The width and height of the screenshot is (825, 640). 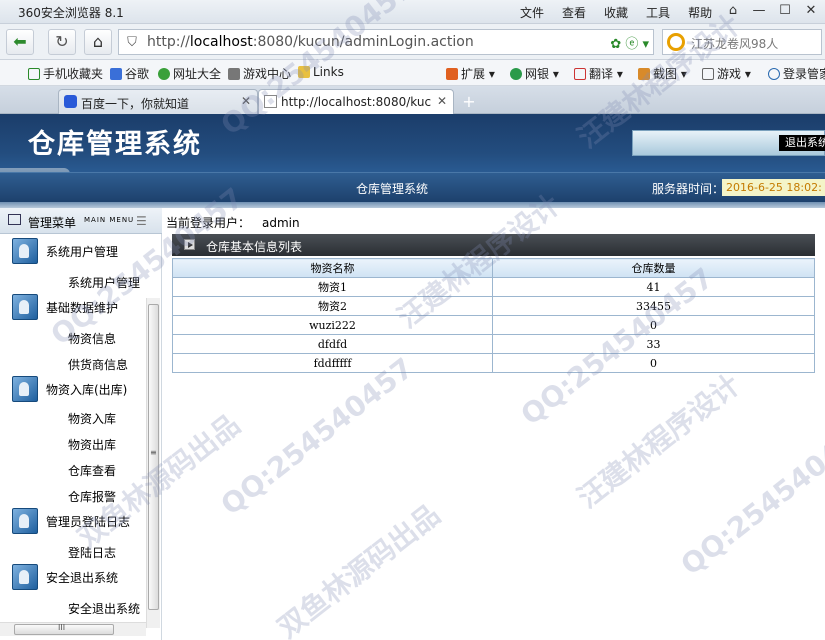 I want to click on play-icon, so click(x=189, y=244).